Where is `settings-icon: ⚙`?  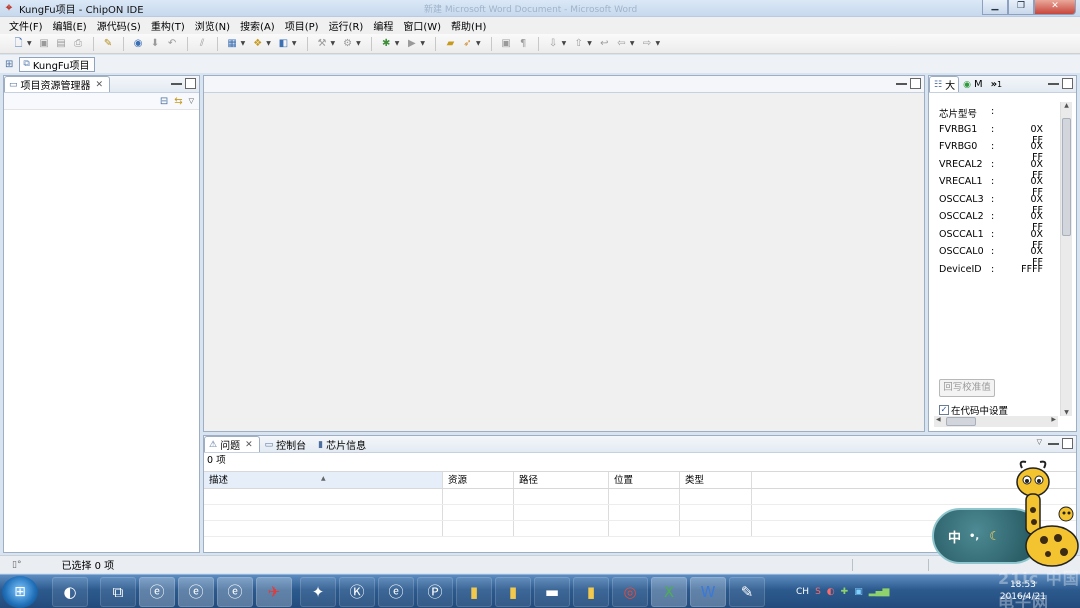 settings-icon: ⚙ is located at coordinates (347, 43).